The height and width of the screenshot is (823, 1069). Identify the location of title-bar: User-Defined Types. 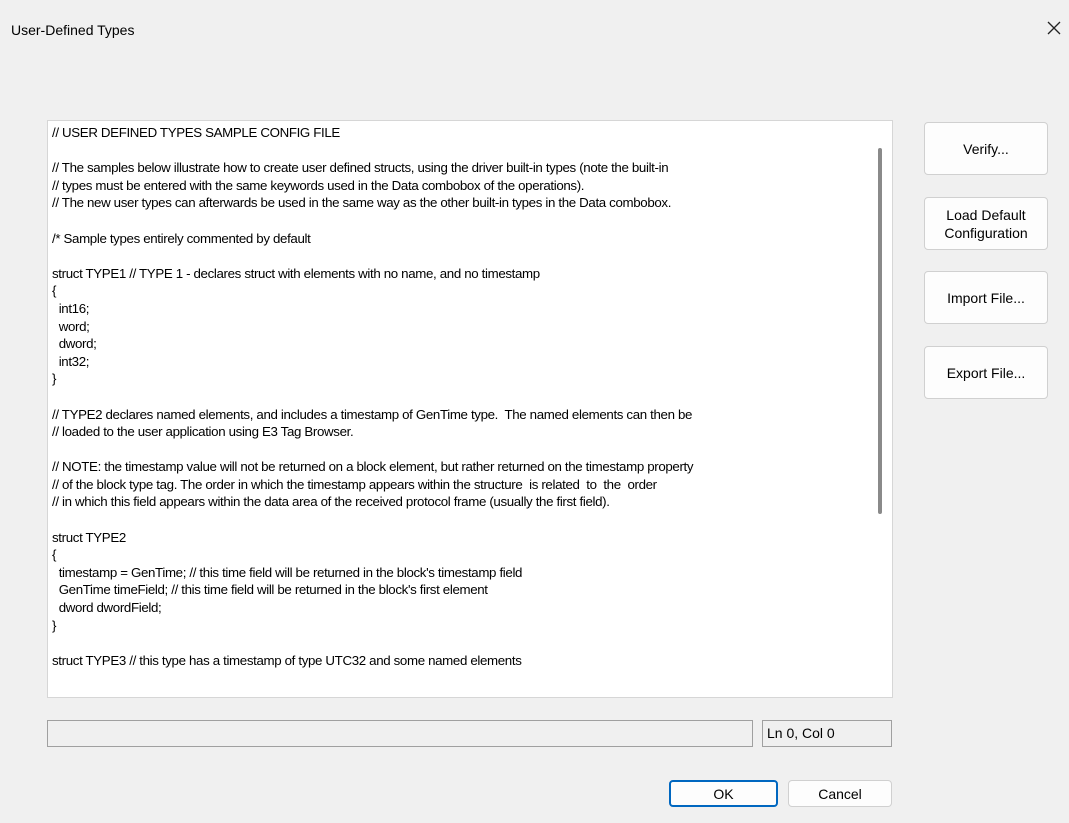
(534, 29).